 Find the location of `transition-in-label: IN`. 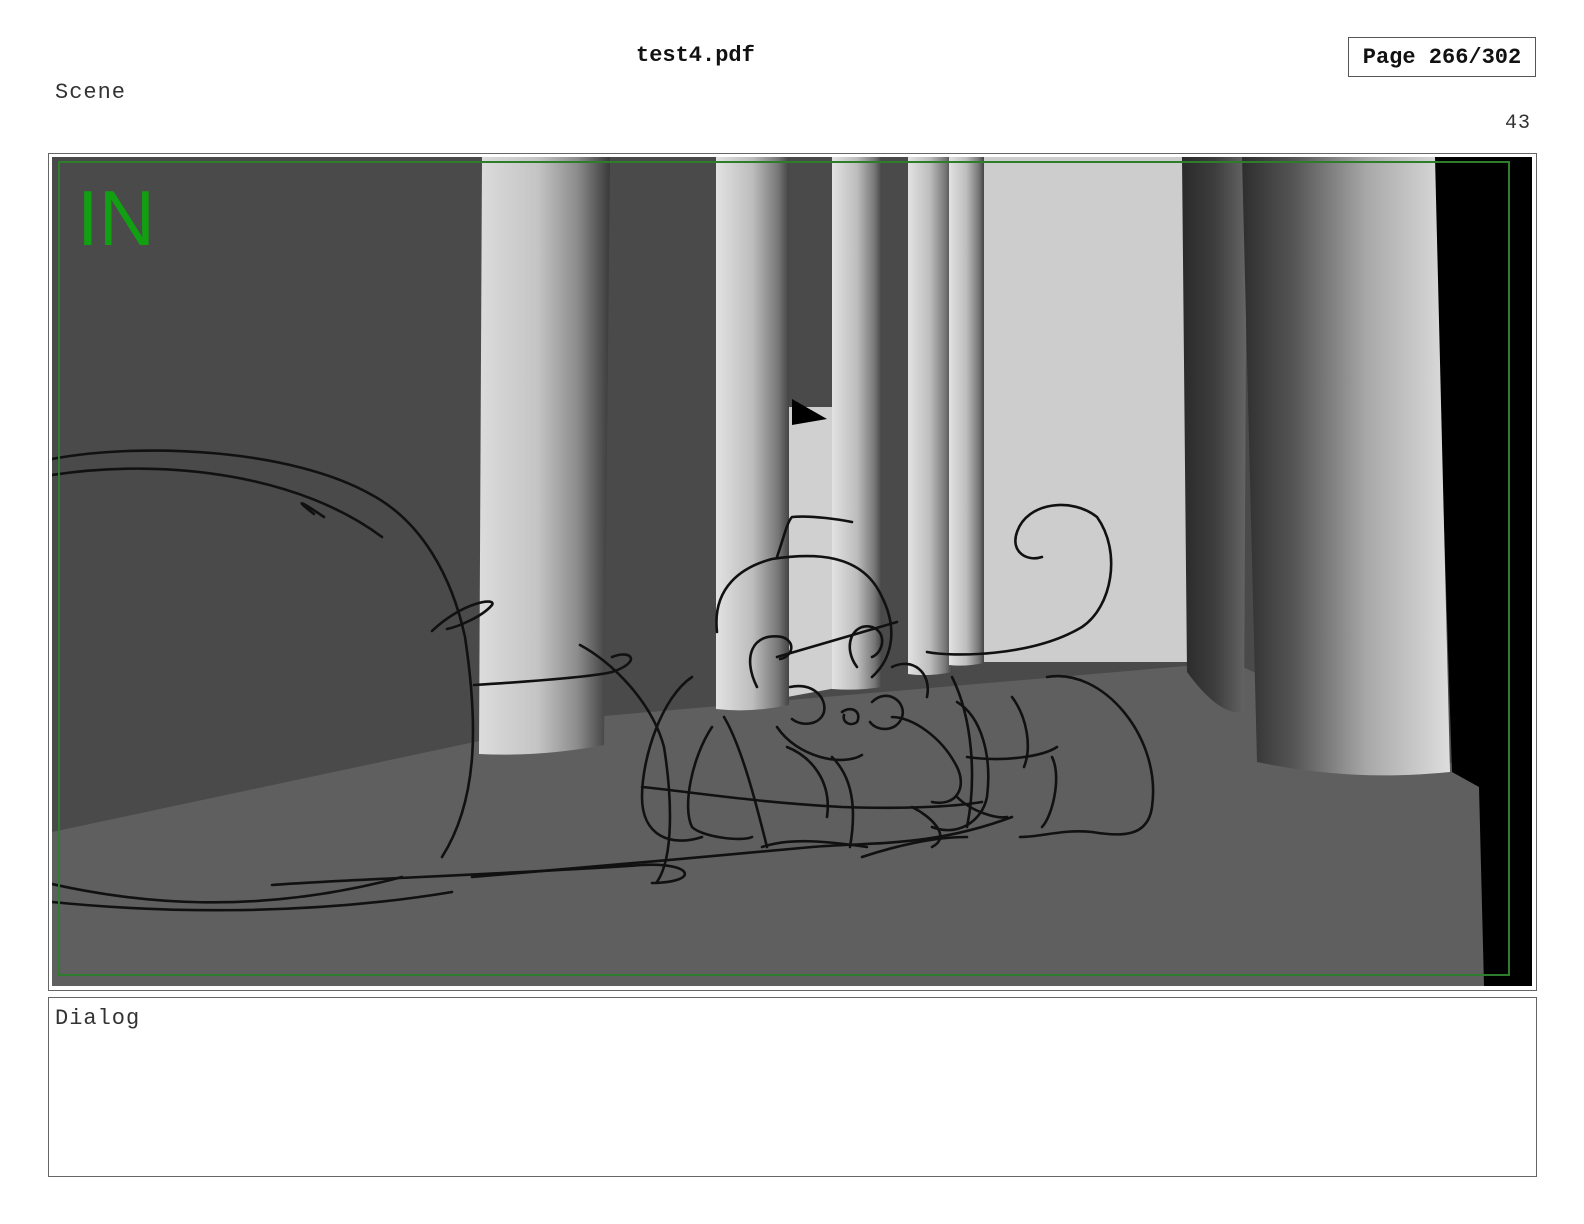

transition-in-label: IN is located at coordinates (116, 218).